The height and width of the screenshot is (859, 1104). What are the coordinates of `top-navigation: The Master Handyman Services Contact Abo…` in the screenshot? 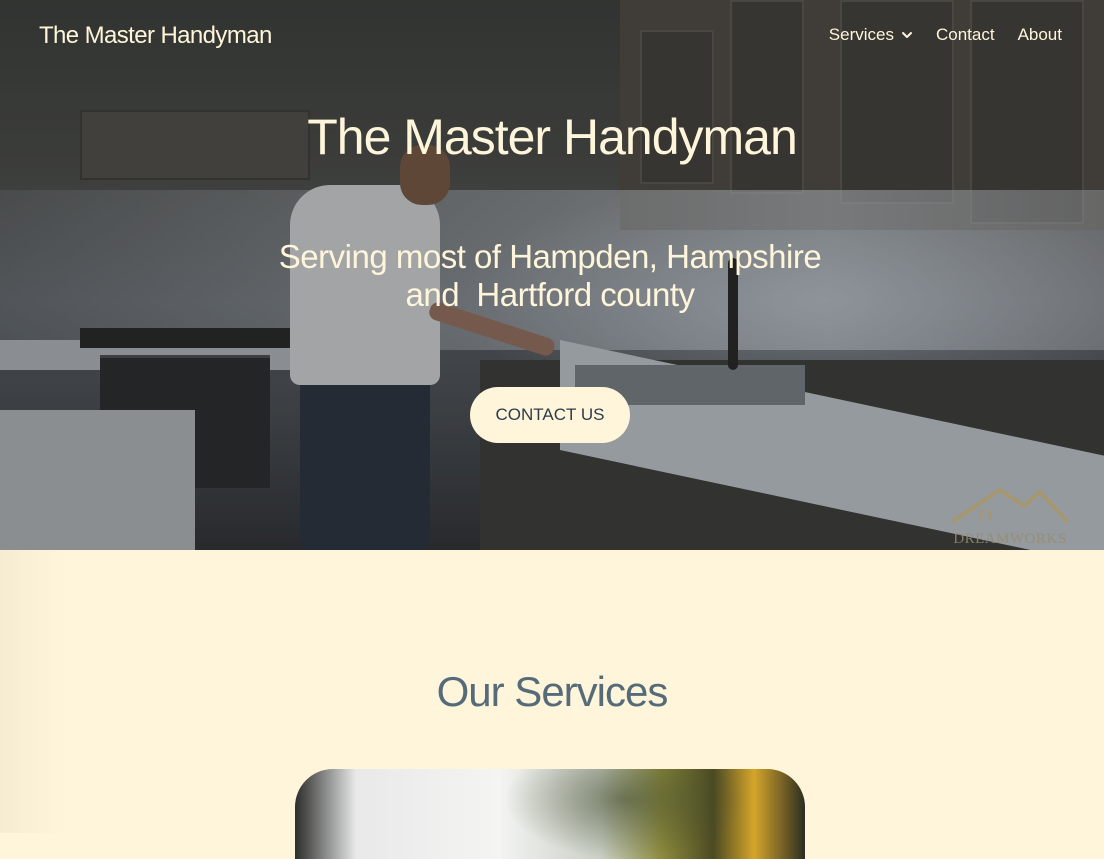 It's located at (552, 36).